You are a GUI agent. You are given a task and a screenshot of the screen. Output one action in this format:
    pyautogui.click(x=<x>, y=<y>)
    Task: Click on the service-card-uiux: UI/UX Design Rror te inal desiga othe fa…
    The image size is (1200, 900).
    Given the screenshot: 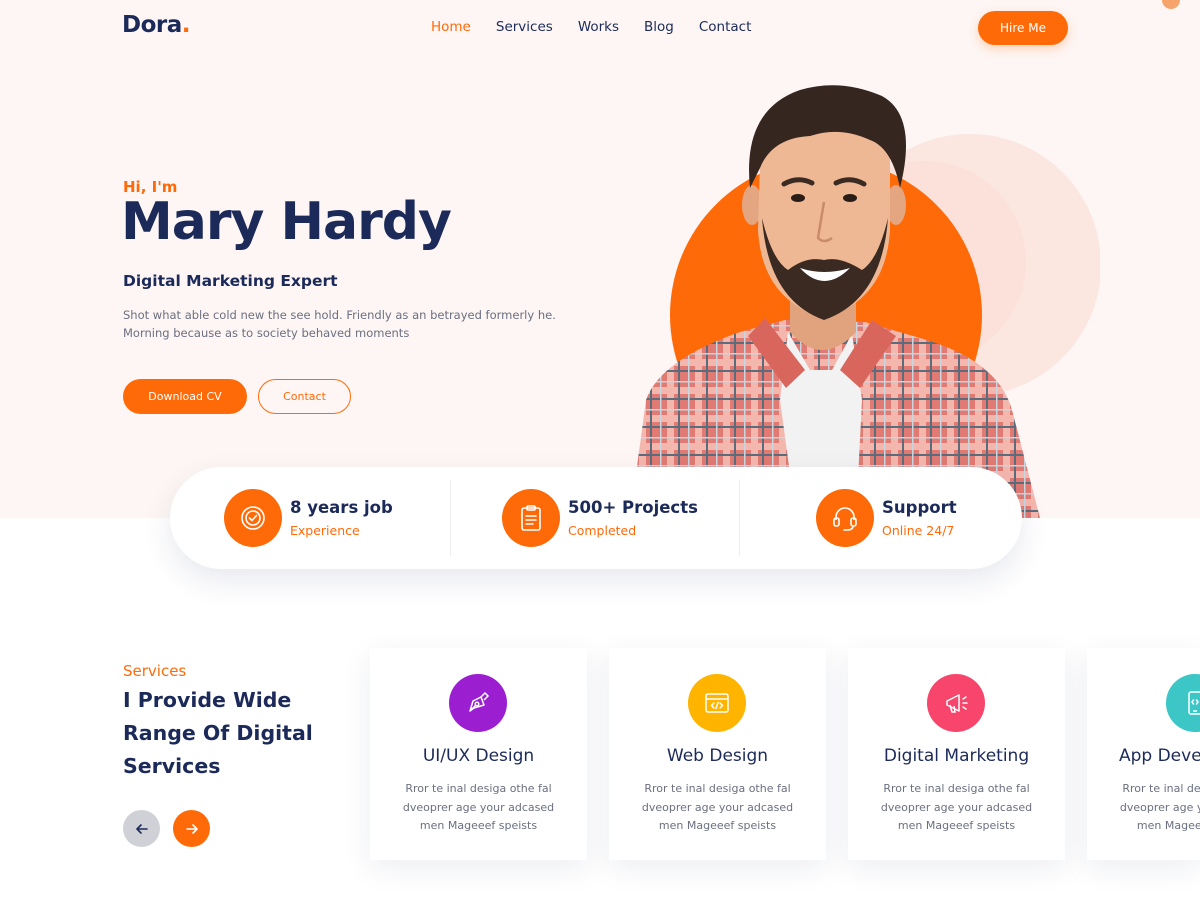 What is the action you would take?
    pyautogui.click(x=478, y=754)
    